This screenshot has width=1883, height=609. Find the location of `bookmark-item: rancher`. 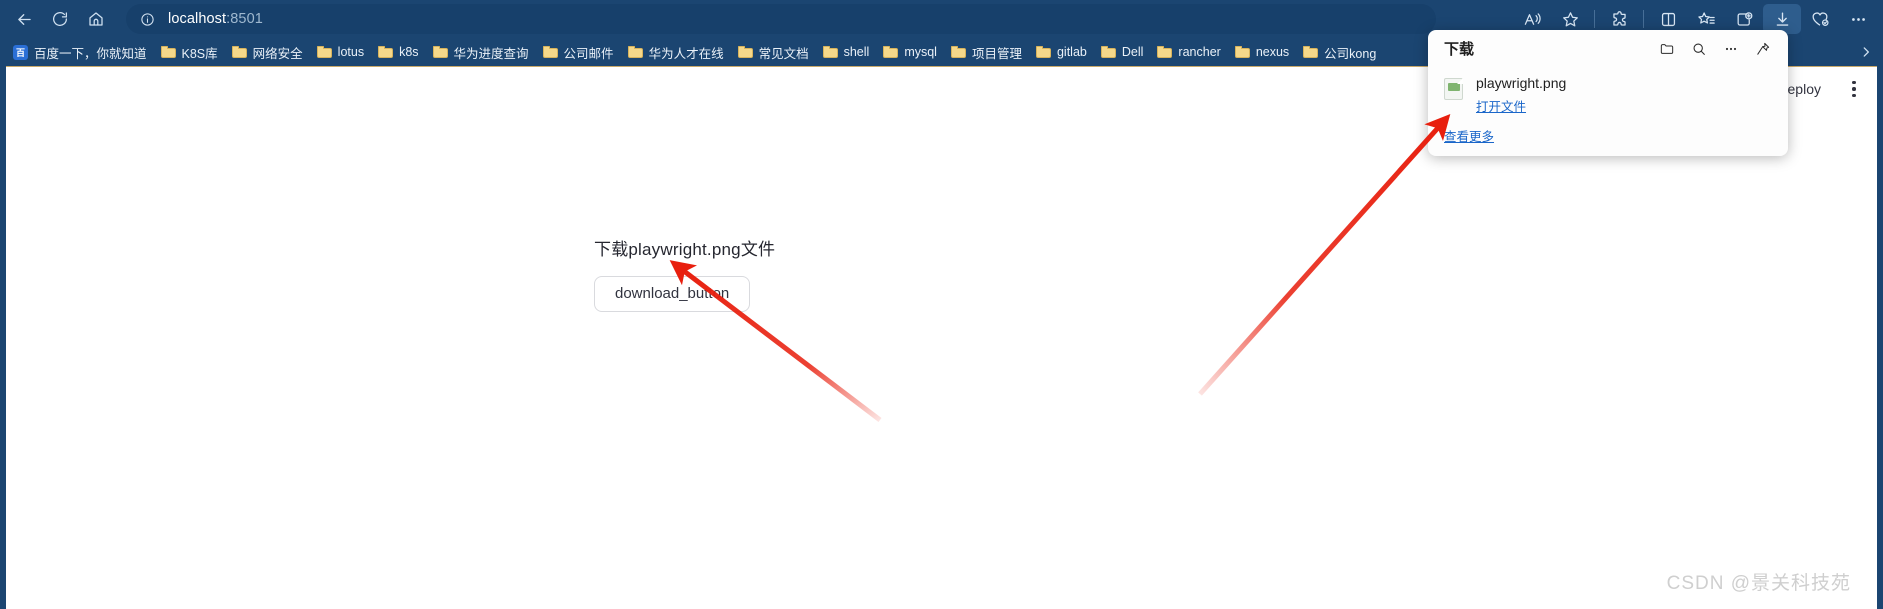

bookmark-item: rancher is located at coordinates (1188, 52).